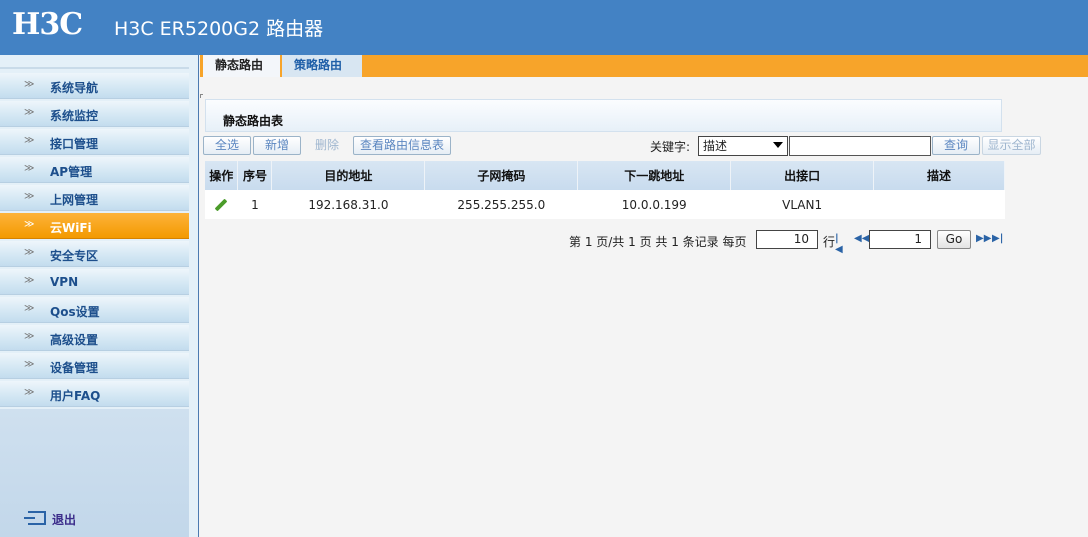  What do you see at coordinates (277, 145) in the screenshot?
I see `add-button: 新增` at bounding box center [277, 145].